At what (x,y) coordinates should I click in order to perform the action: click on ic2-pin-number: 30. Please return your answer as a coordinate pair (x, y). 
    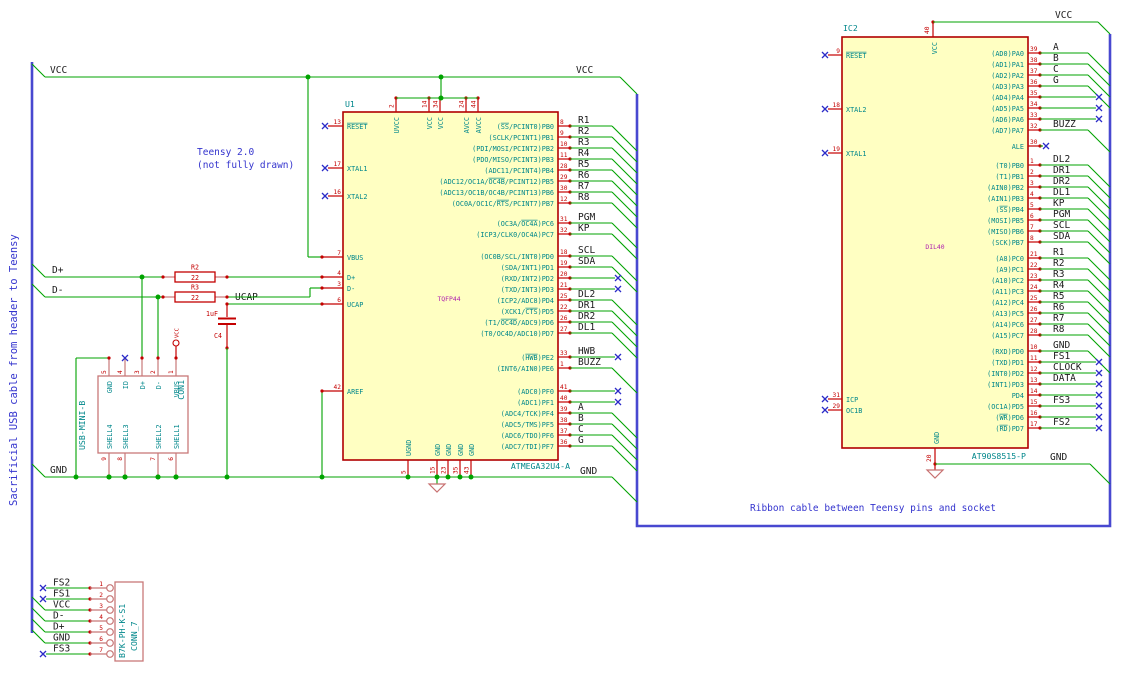
    Looking at the image, I should click on (1034, 142).